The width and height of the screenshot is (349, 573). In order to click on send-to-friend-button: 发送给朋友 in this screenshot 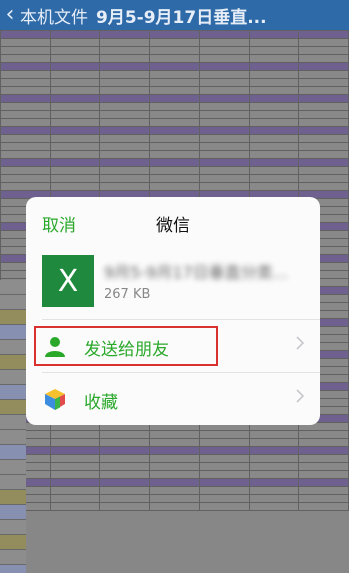, I will do `click(173, 346)`.